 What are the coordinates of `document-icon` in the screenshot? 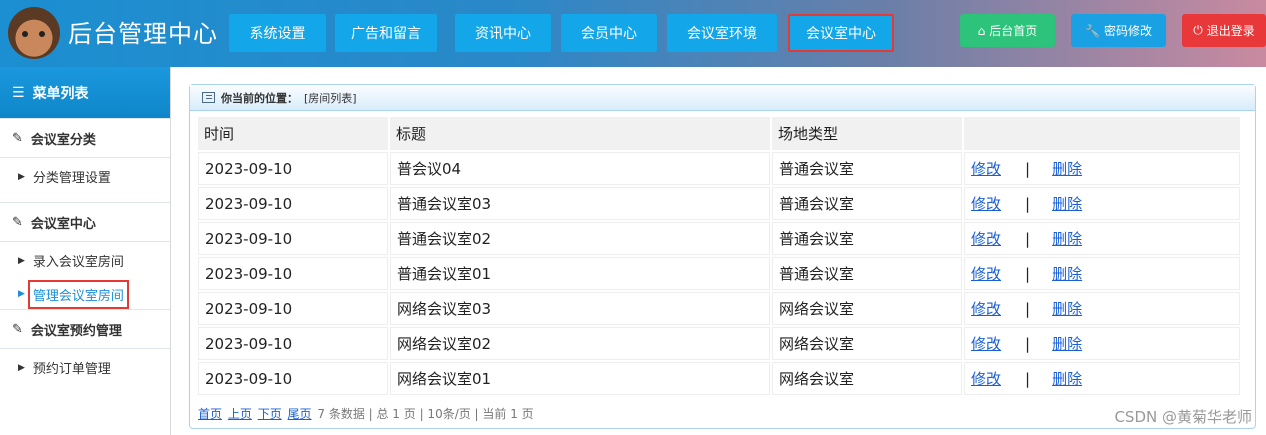 It's located at (208, 97).